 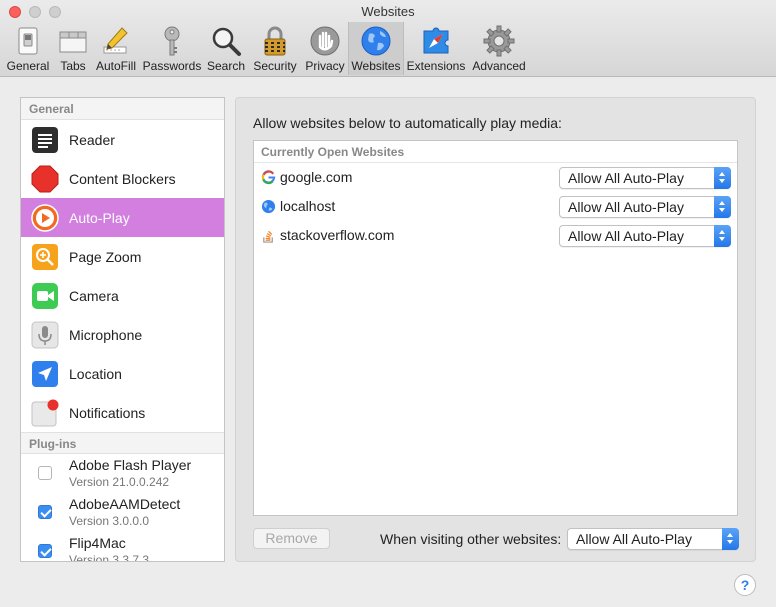 What do you see at coordinates (172, 41) in the screenshot?
I see `key-icon` at bounding box center [172, 41].